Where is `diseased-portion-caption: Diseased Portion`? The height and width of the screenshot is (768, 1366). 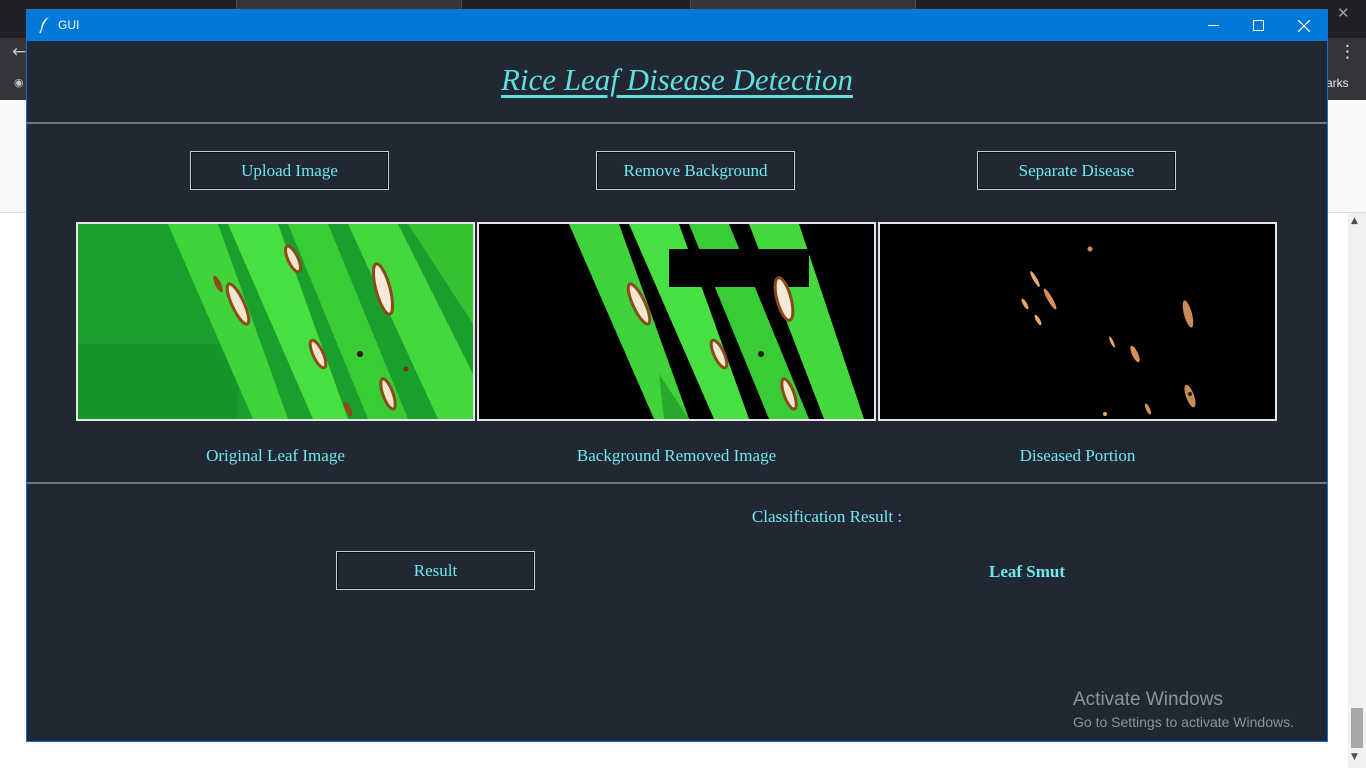 diseased-portion-caption: Diseased Portion is located at coordinates (1077, 455).